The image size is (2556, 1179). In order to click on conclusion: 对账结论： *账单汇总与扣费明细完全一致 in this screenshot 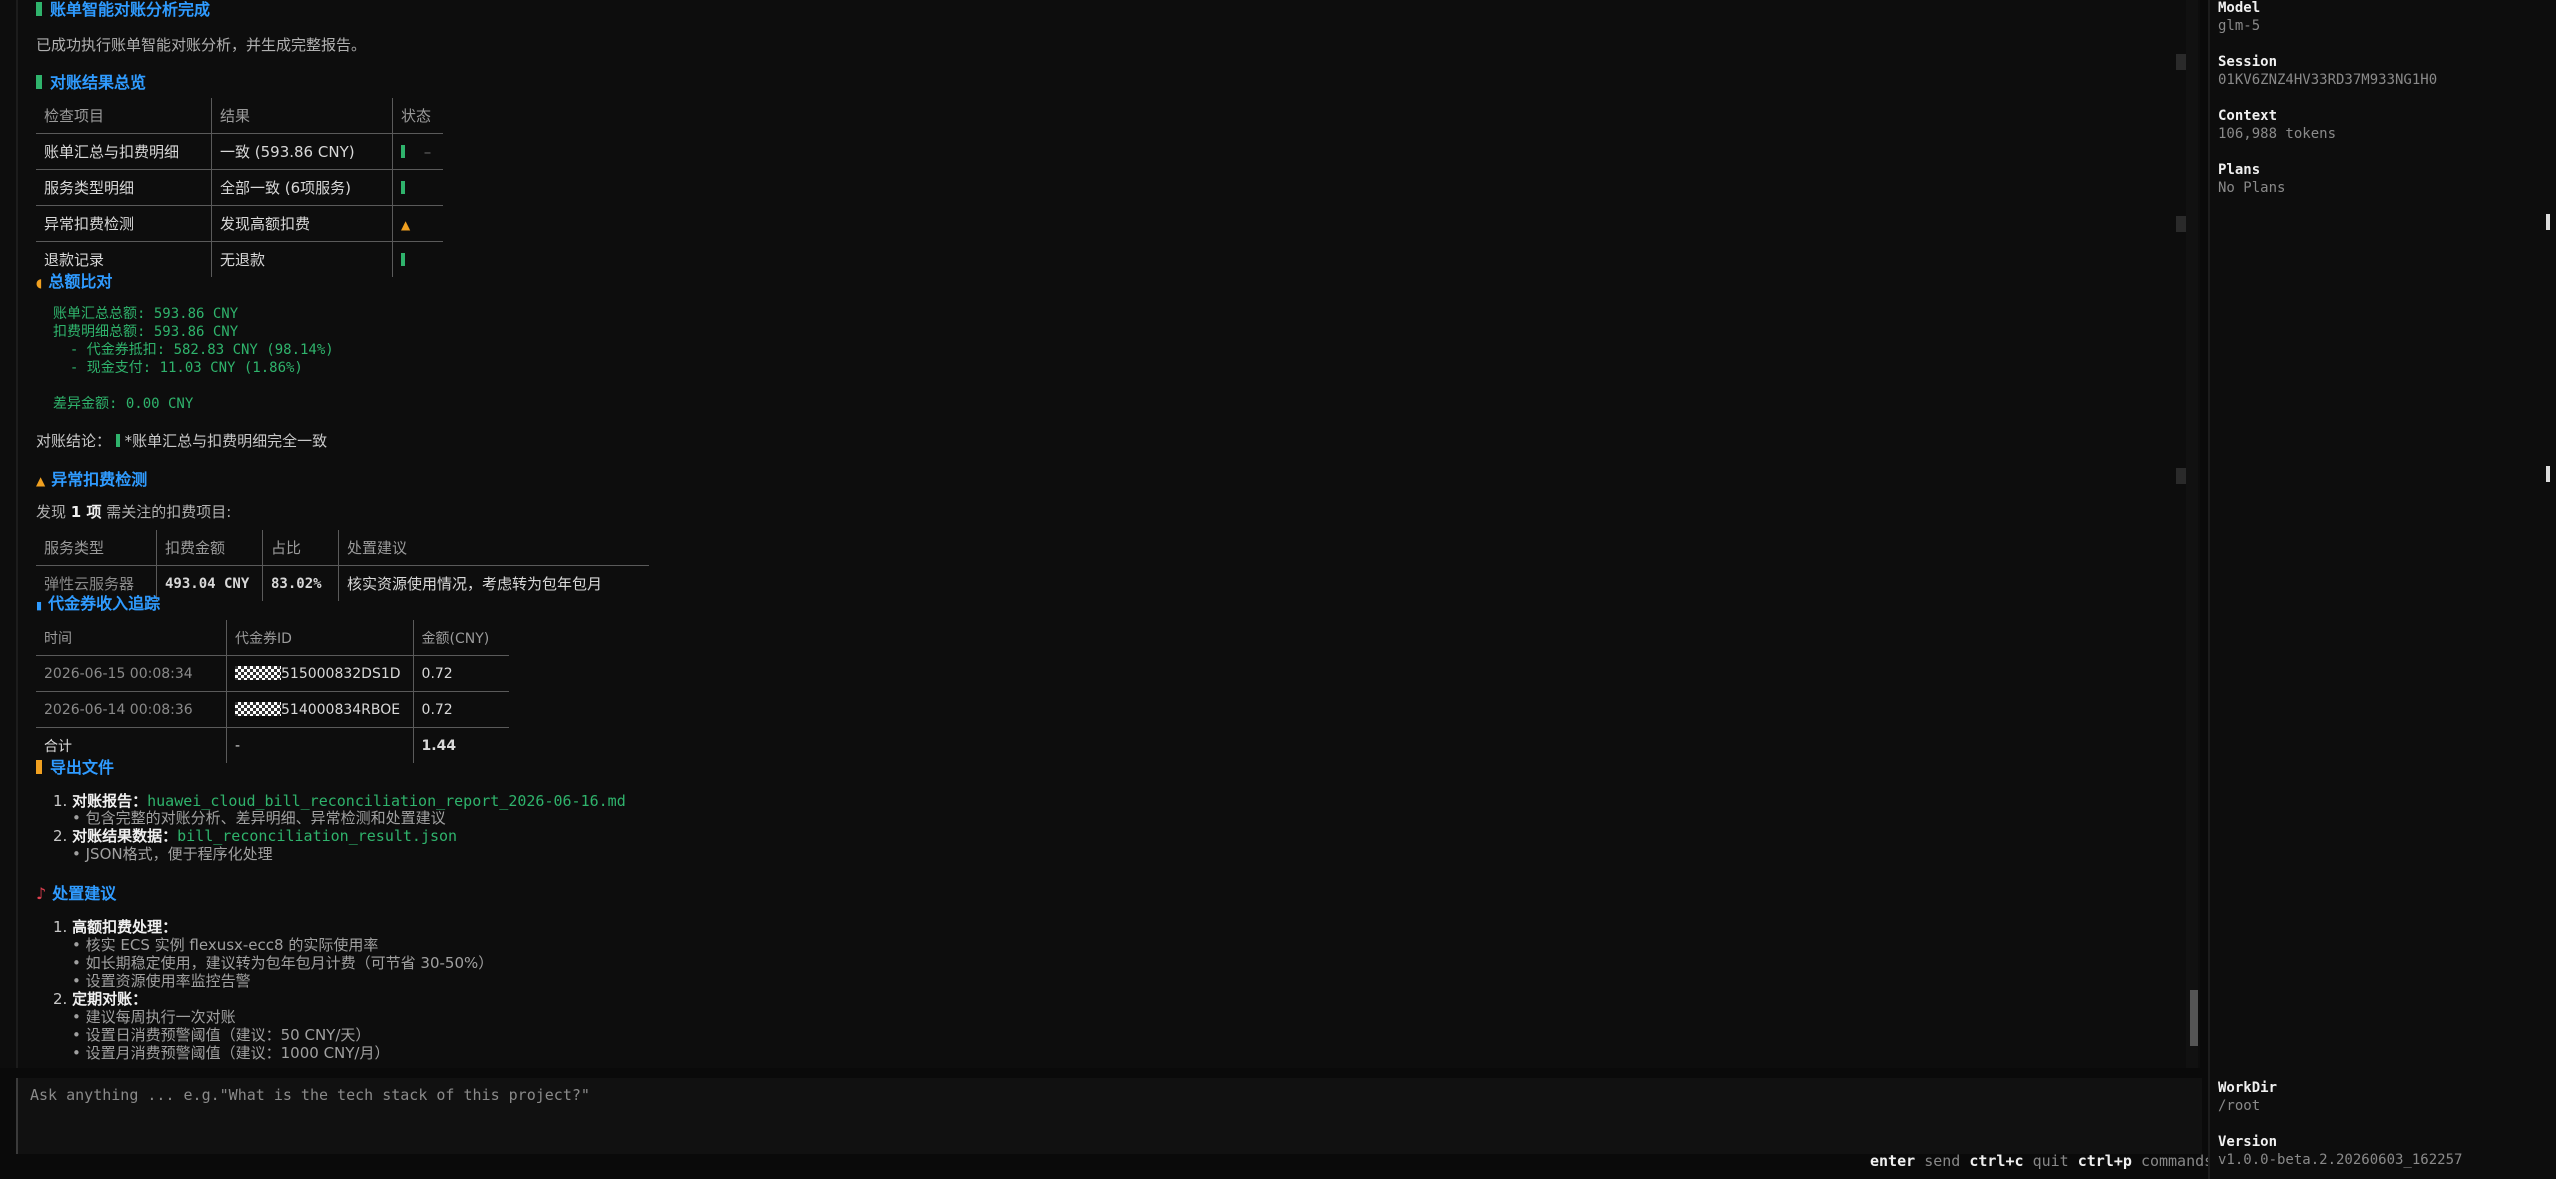, I will do `click(181, 440)`.